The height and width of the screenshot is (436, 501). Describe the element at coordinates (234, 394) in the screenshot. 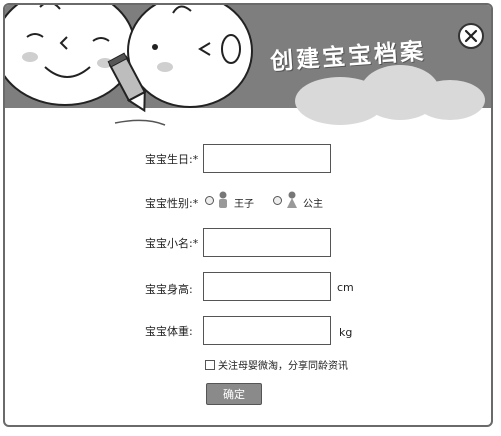

I see `confirm-button: 确定` at that location.